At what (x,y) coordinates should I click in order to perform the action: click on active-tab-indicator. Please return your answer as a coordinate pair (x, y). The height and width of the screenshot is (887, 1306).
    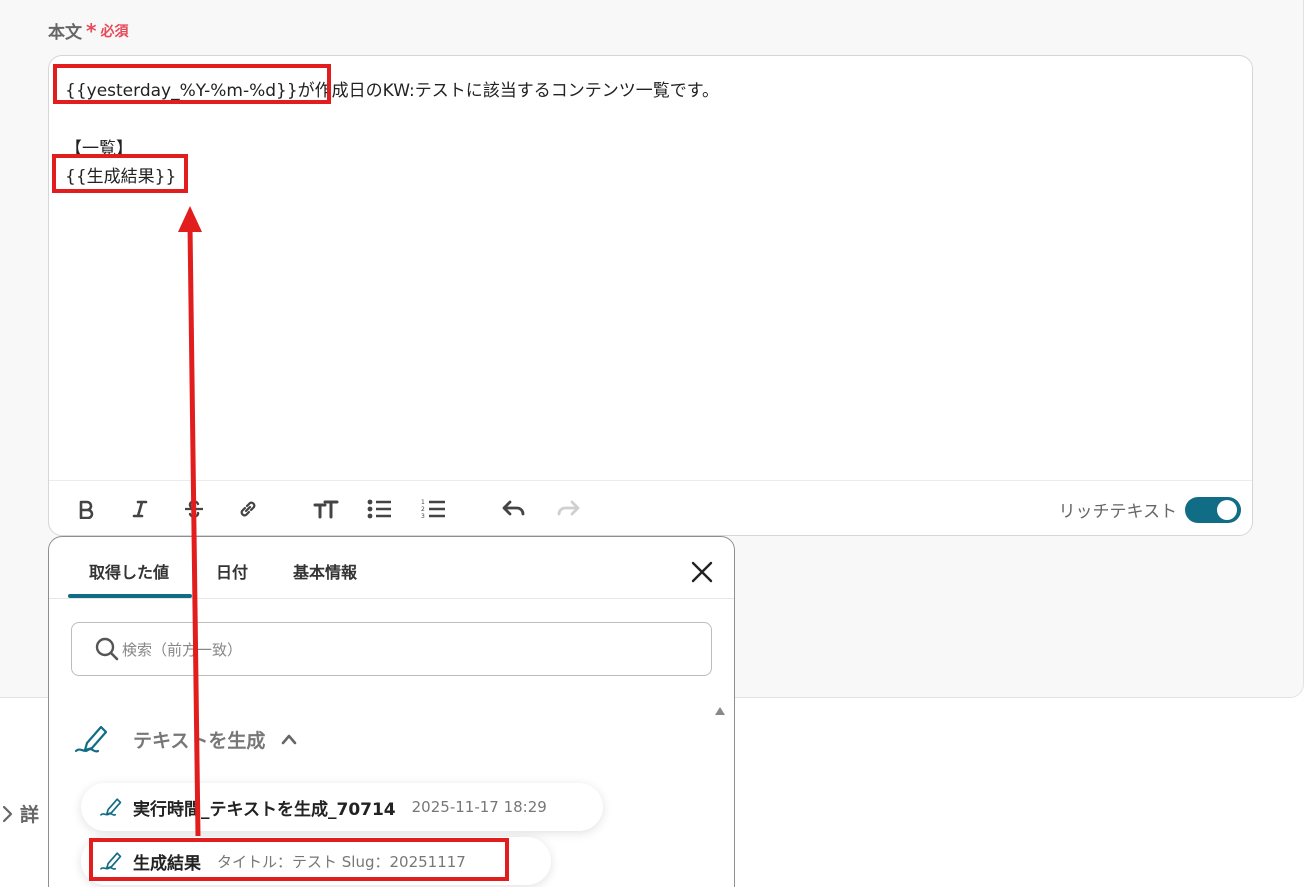
    Looking at the image, I should click on (130, 596).